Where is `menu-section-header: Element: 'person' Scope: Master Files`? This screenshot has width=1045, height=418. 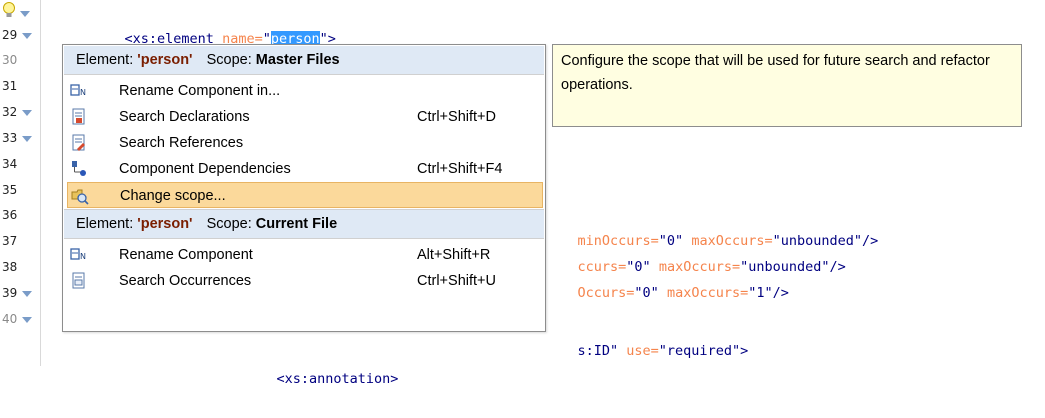
menu-section-header: Element: 'person' Scope: Master Files is located at coordinates (304, 60).